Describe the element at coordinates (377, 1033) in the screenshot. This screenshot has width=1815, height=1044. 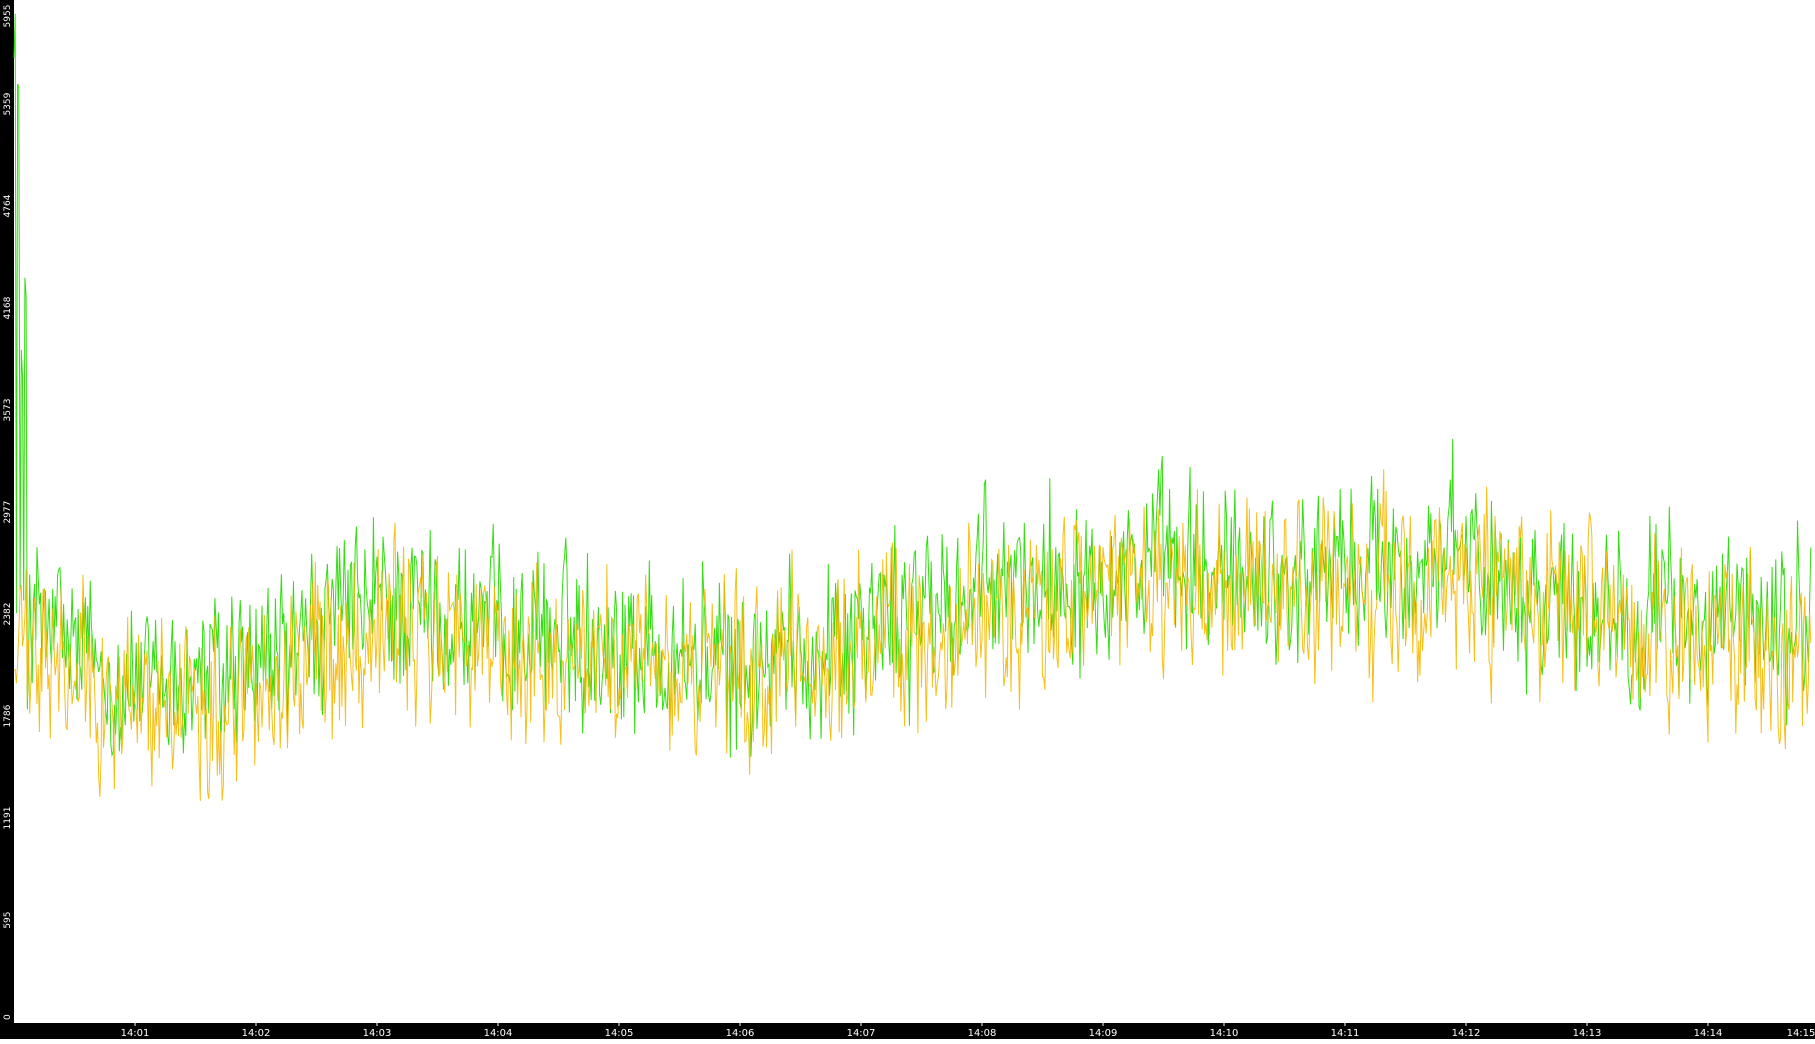
I see `x-tick-label: 14:03` at that location.